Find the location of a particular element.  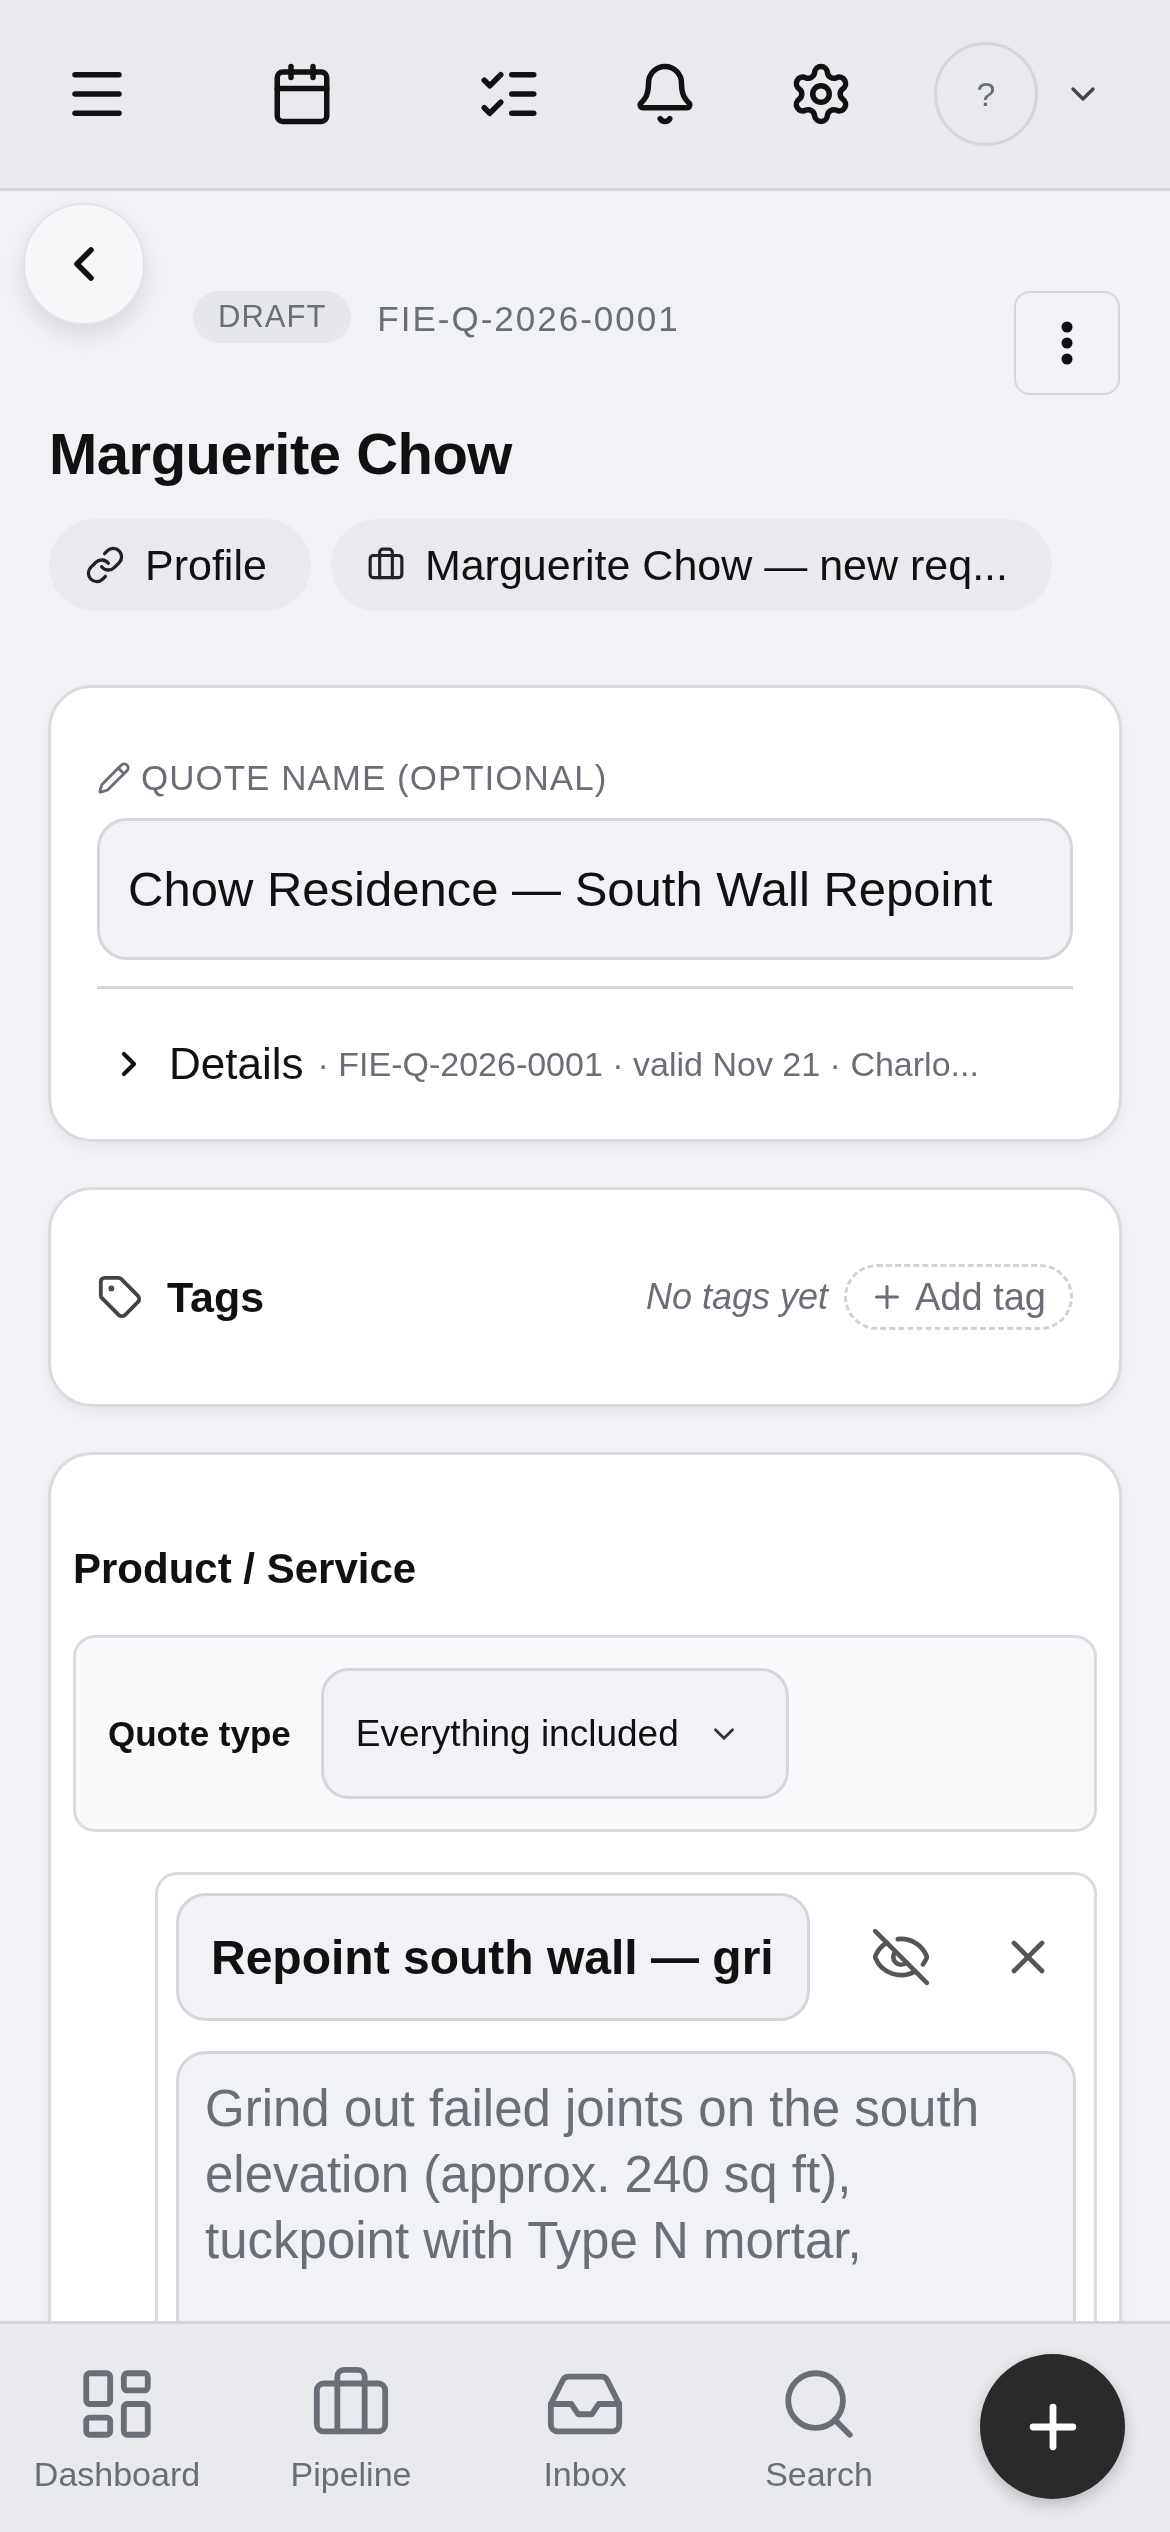

kebab-icon is located at coordinates (1067, 343).